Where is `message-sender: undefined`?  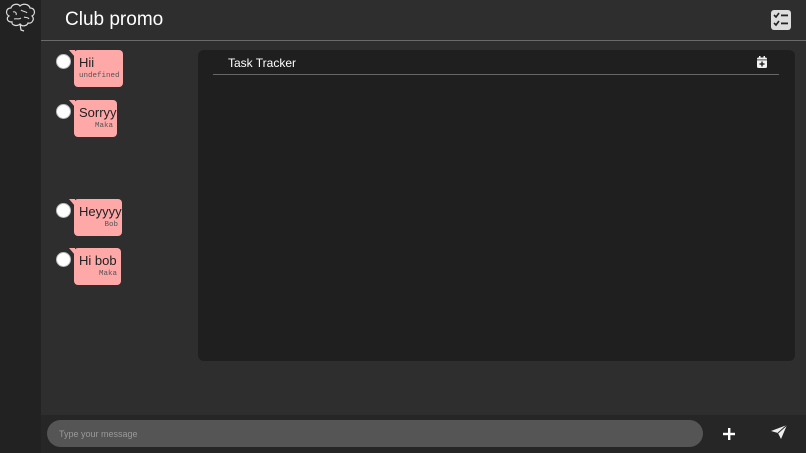
message-sender: undefined is located at coordinates (99, 76).